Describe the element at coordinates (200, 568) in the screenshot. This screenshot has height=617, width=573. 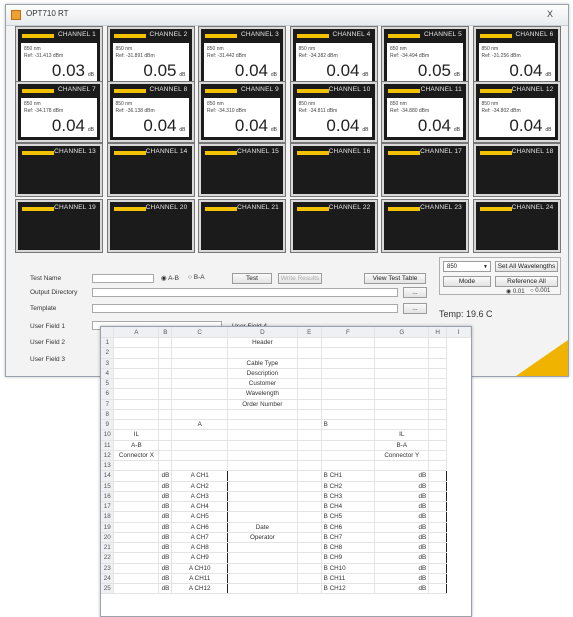
I see `sheet-cell: A CH10` at that location.